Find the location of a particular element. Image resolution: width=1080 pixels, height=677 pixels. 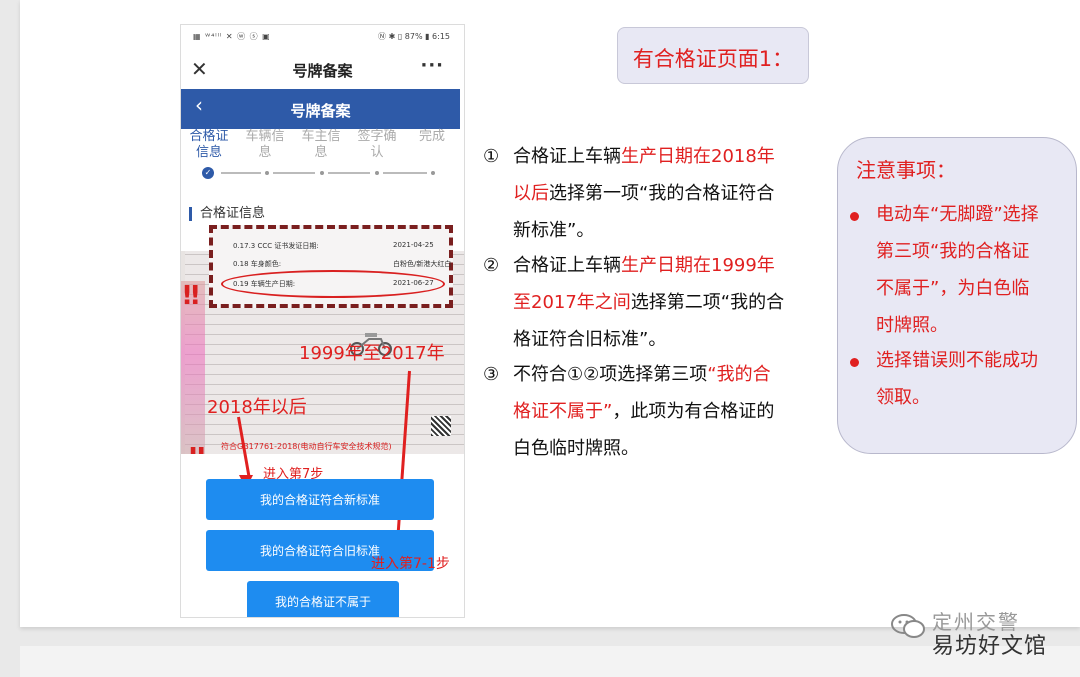

step-vehicle-info: 车辆信 息 is located at coordinates (265, 145).